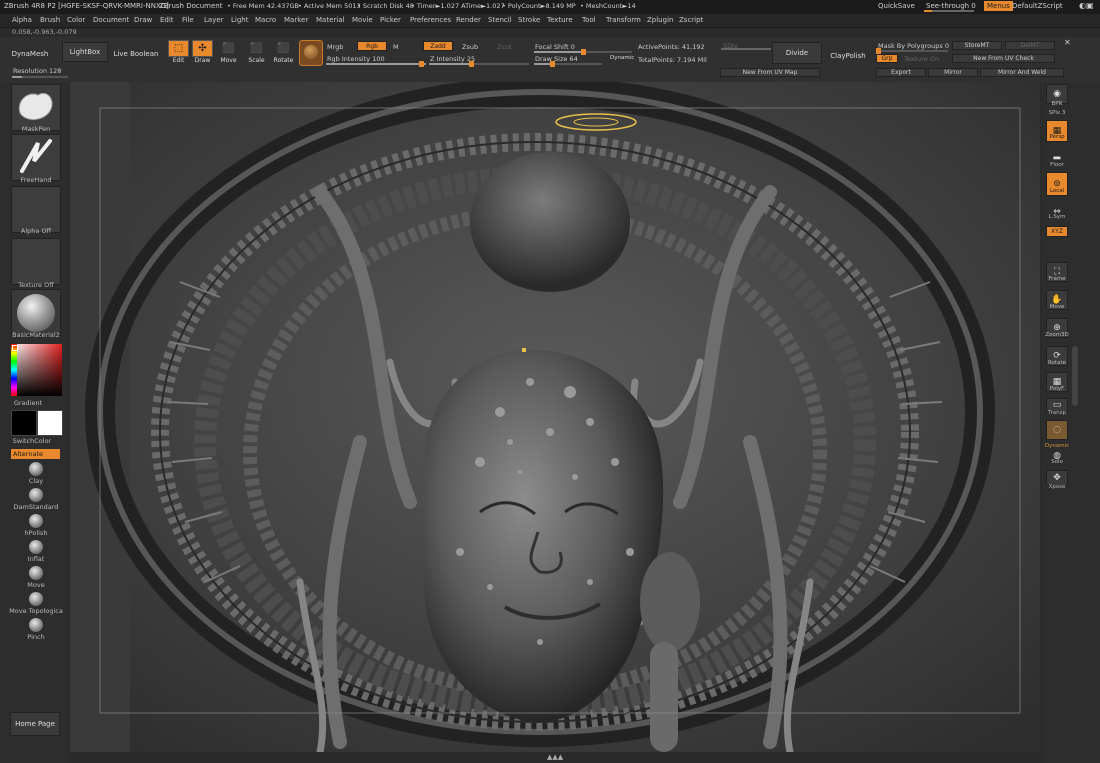 This screenshot has width=1100, height=763. What do you see at coordinates (430, 20) in the screenshot?
I see `menu-preferences: Preferences` at bounding box center [430, 20].